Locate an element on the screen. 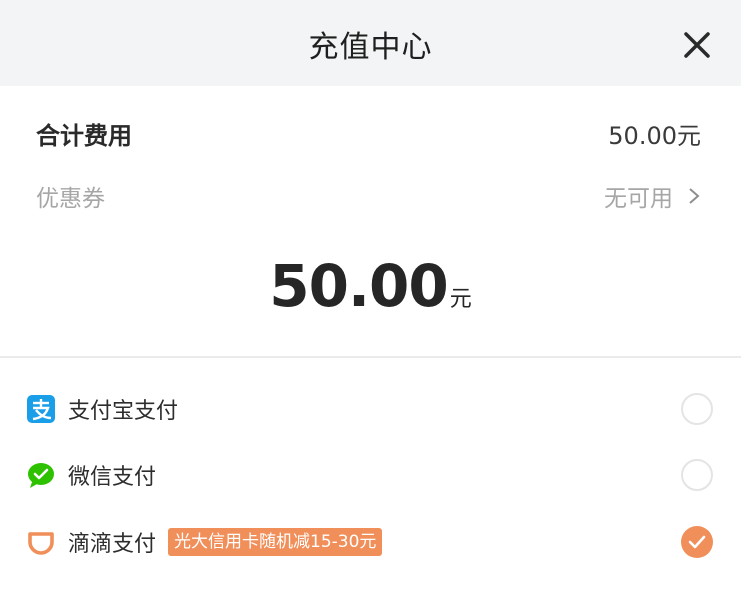  amount-value: 50.00 is located at coordinates (358, 286).